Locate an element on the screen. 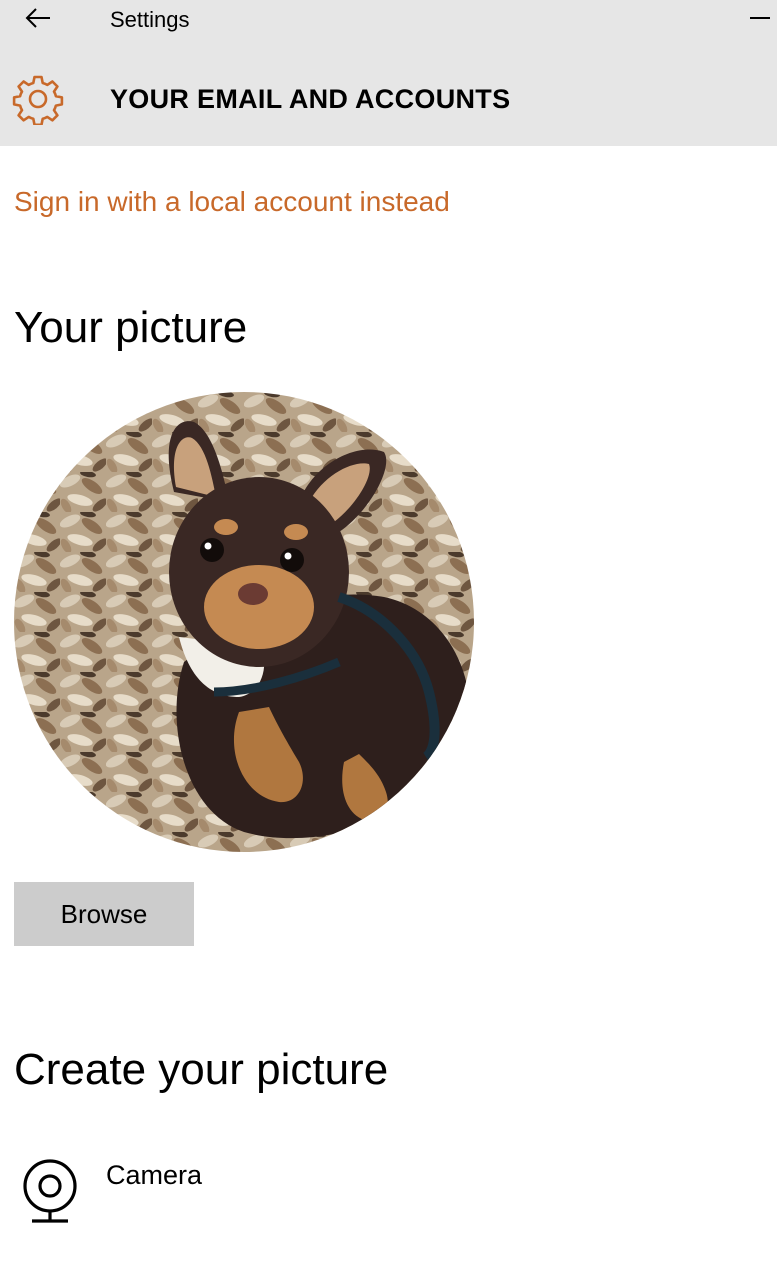 Image resolution: width=777 pixels, height=1274 pixels. back-button is located at coordinates (38, 18).